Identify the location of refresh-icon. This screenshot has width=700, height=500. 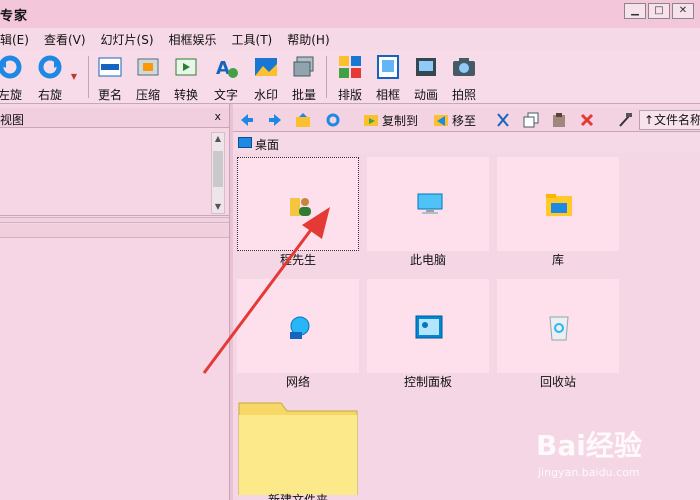
(333, 120).